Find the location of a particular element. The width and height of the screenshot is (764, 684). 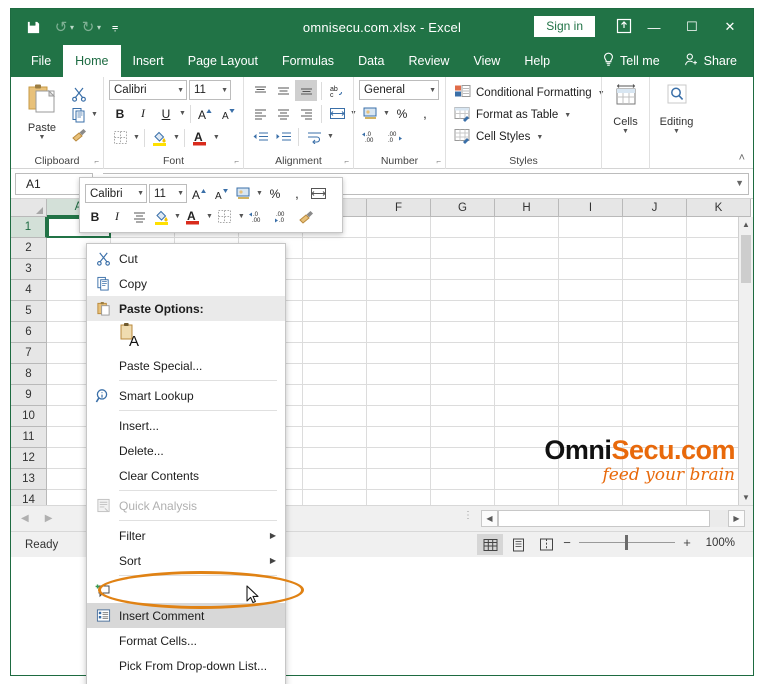

tab-review: Review is located at coordinates (428, 61).